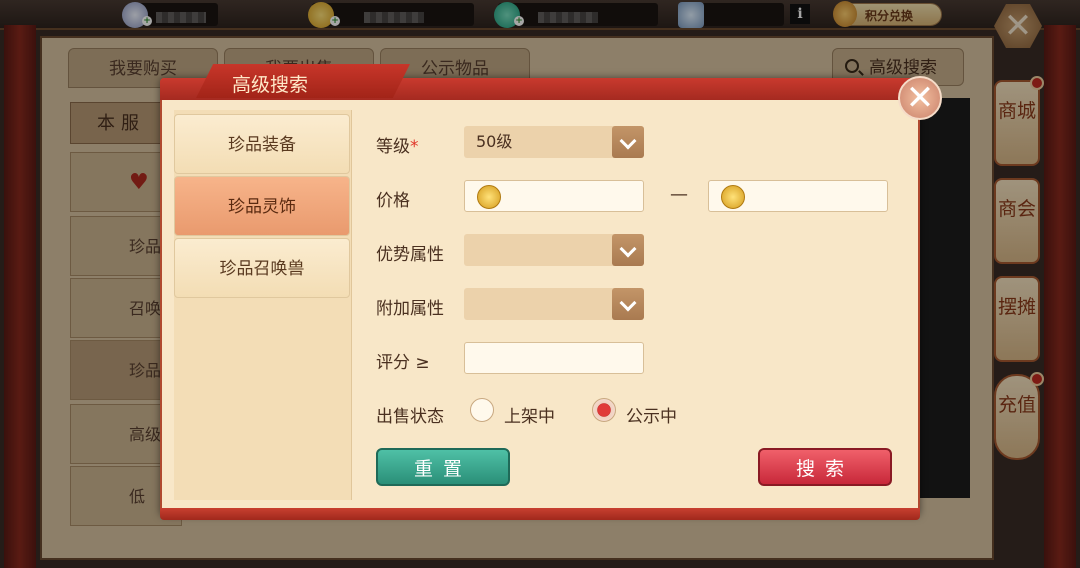 This screenshot has height=568, width=1080. Describe the element at coordinates (554, 358) in the screenshot. I see `score-input` at that location.